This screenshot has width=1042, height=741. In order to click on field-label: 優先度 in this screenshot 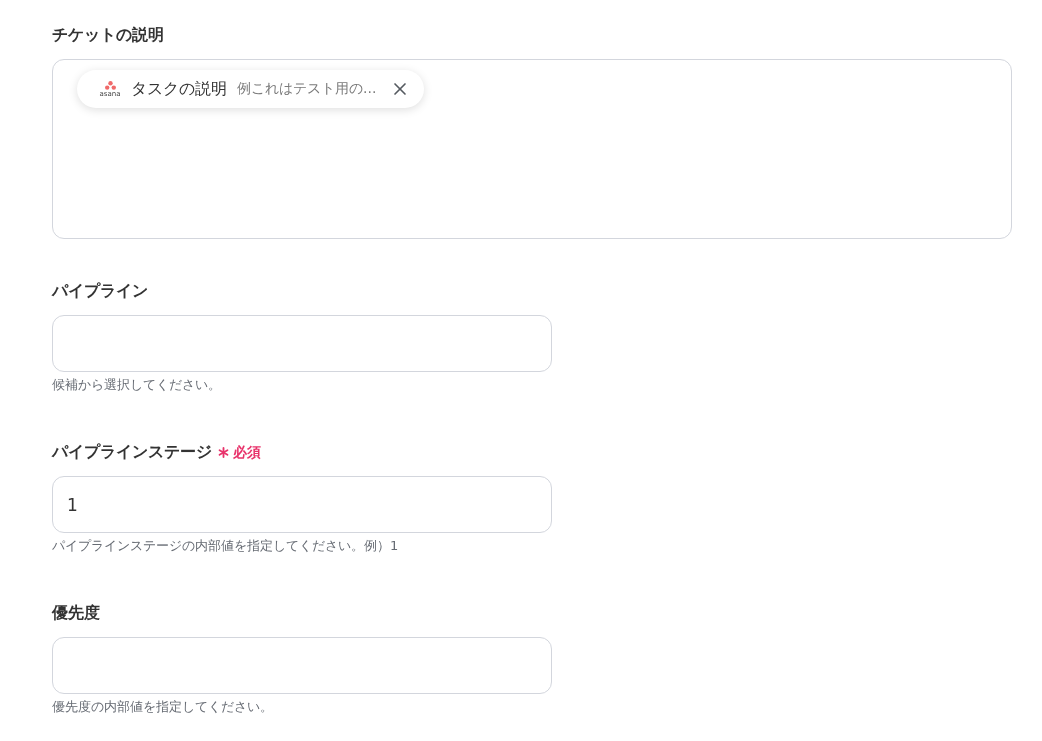, I will do `click(76, 613)`.